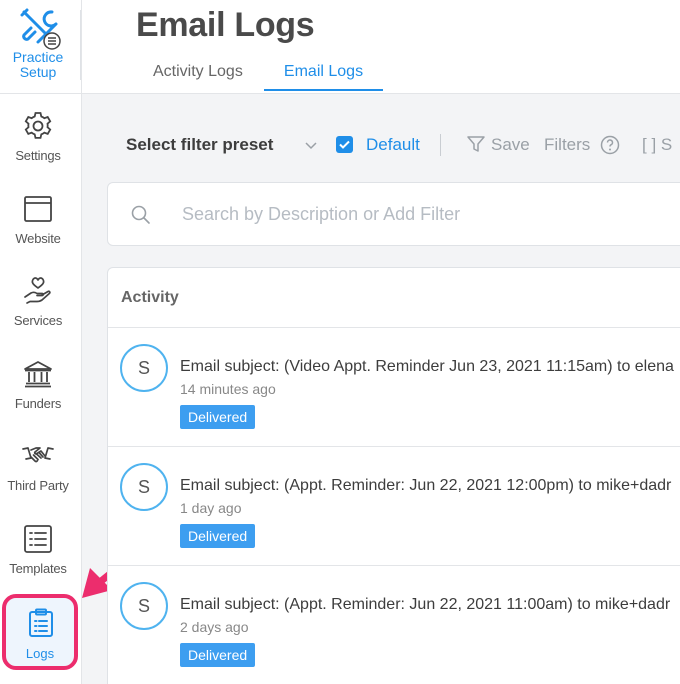 Image resolution: width=680 pixels, height=684 pixels. I want to click on default-checkbox, so click(344, 144).